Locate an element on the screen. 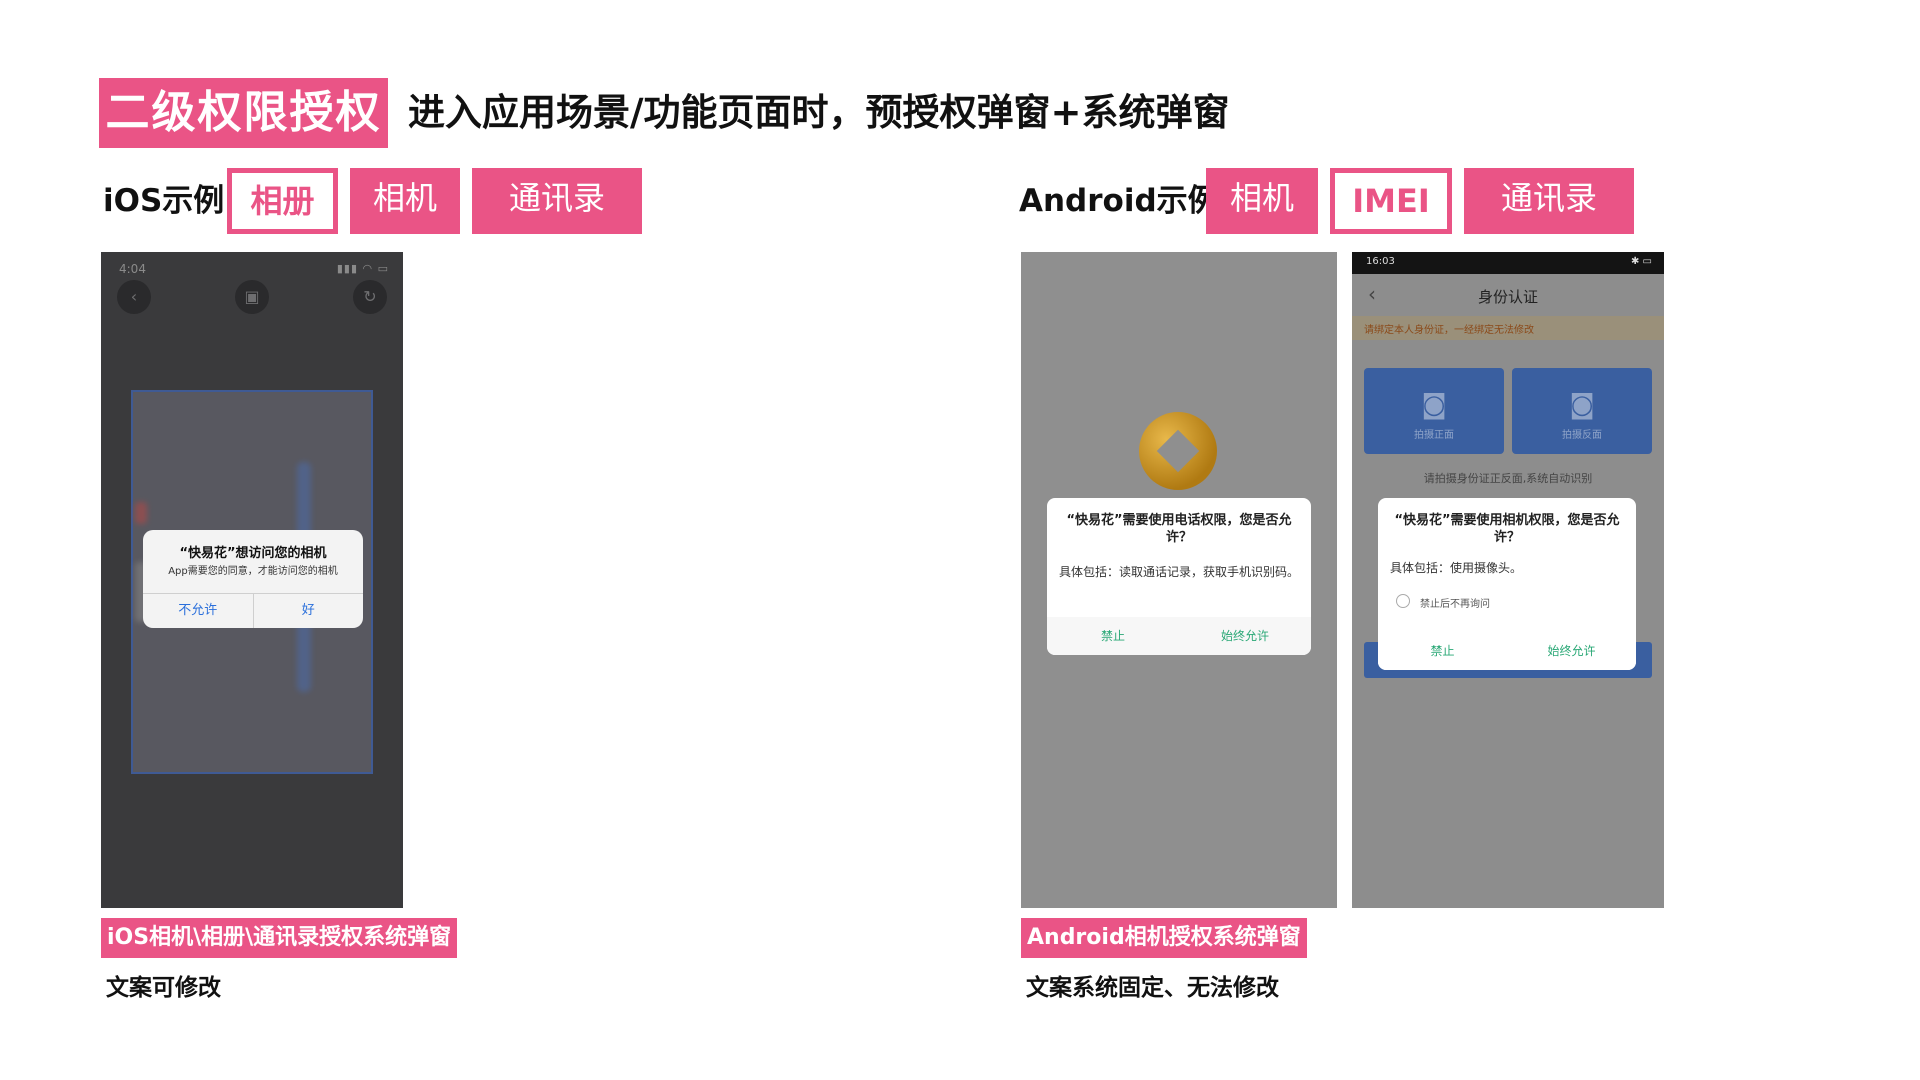 The height and width of the screenshot is (1080, 1920). page-subtitle: 进入应用场景/功能页面时，预授权弹窗+系统弹窗 is located at coordinates (819, 112).